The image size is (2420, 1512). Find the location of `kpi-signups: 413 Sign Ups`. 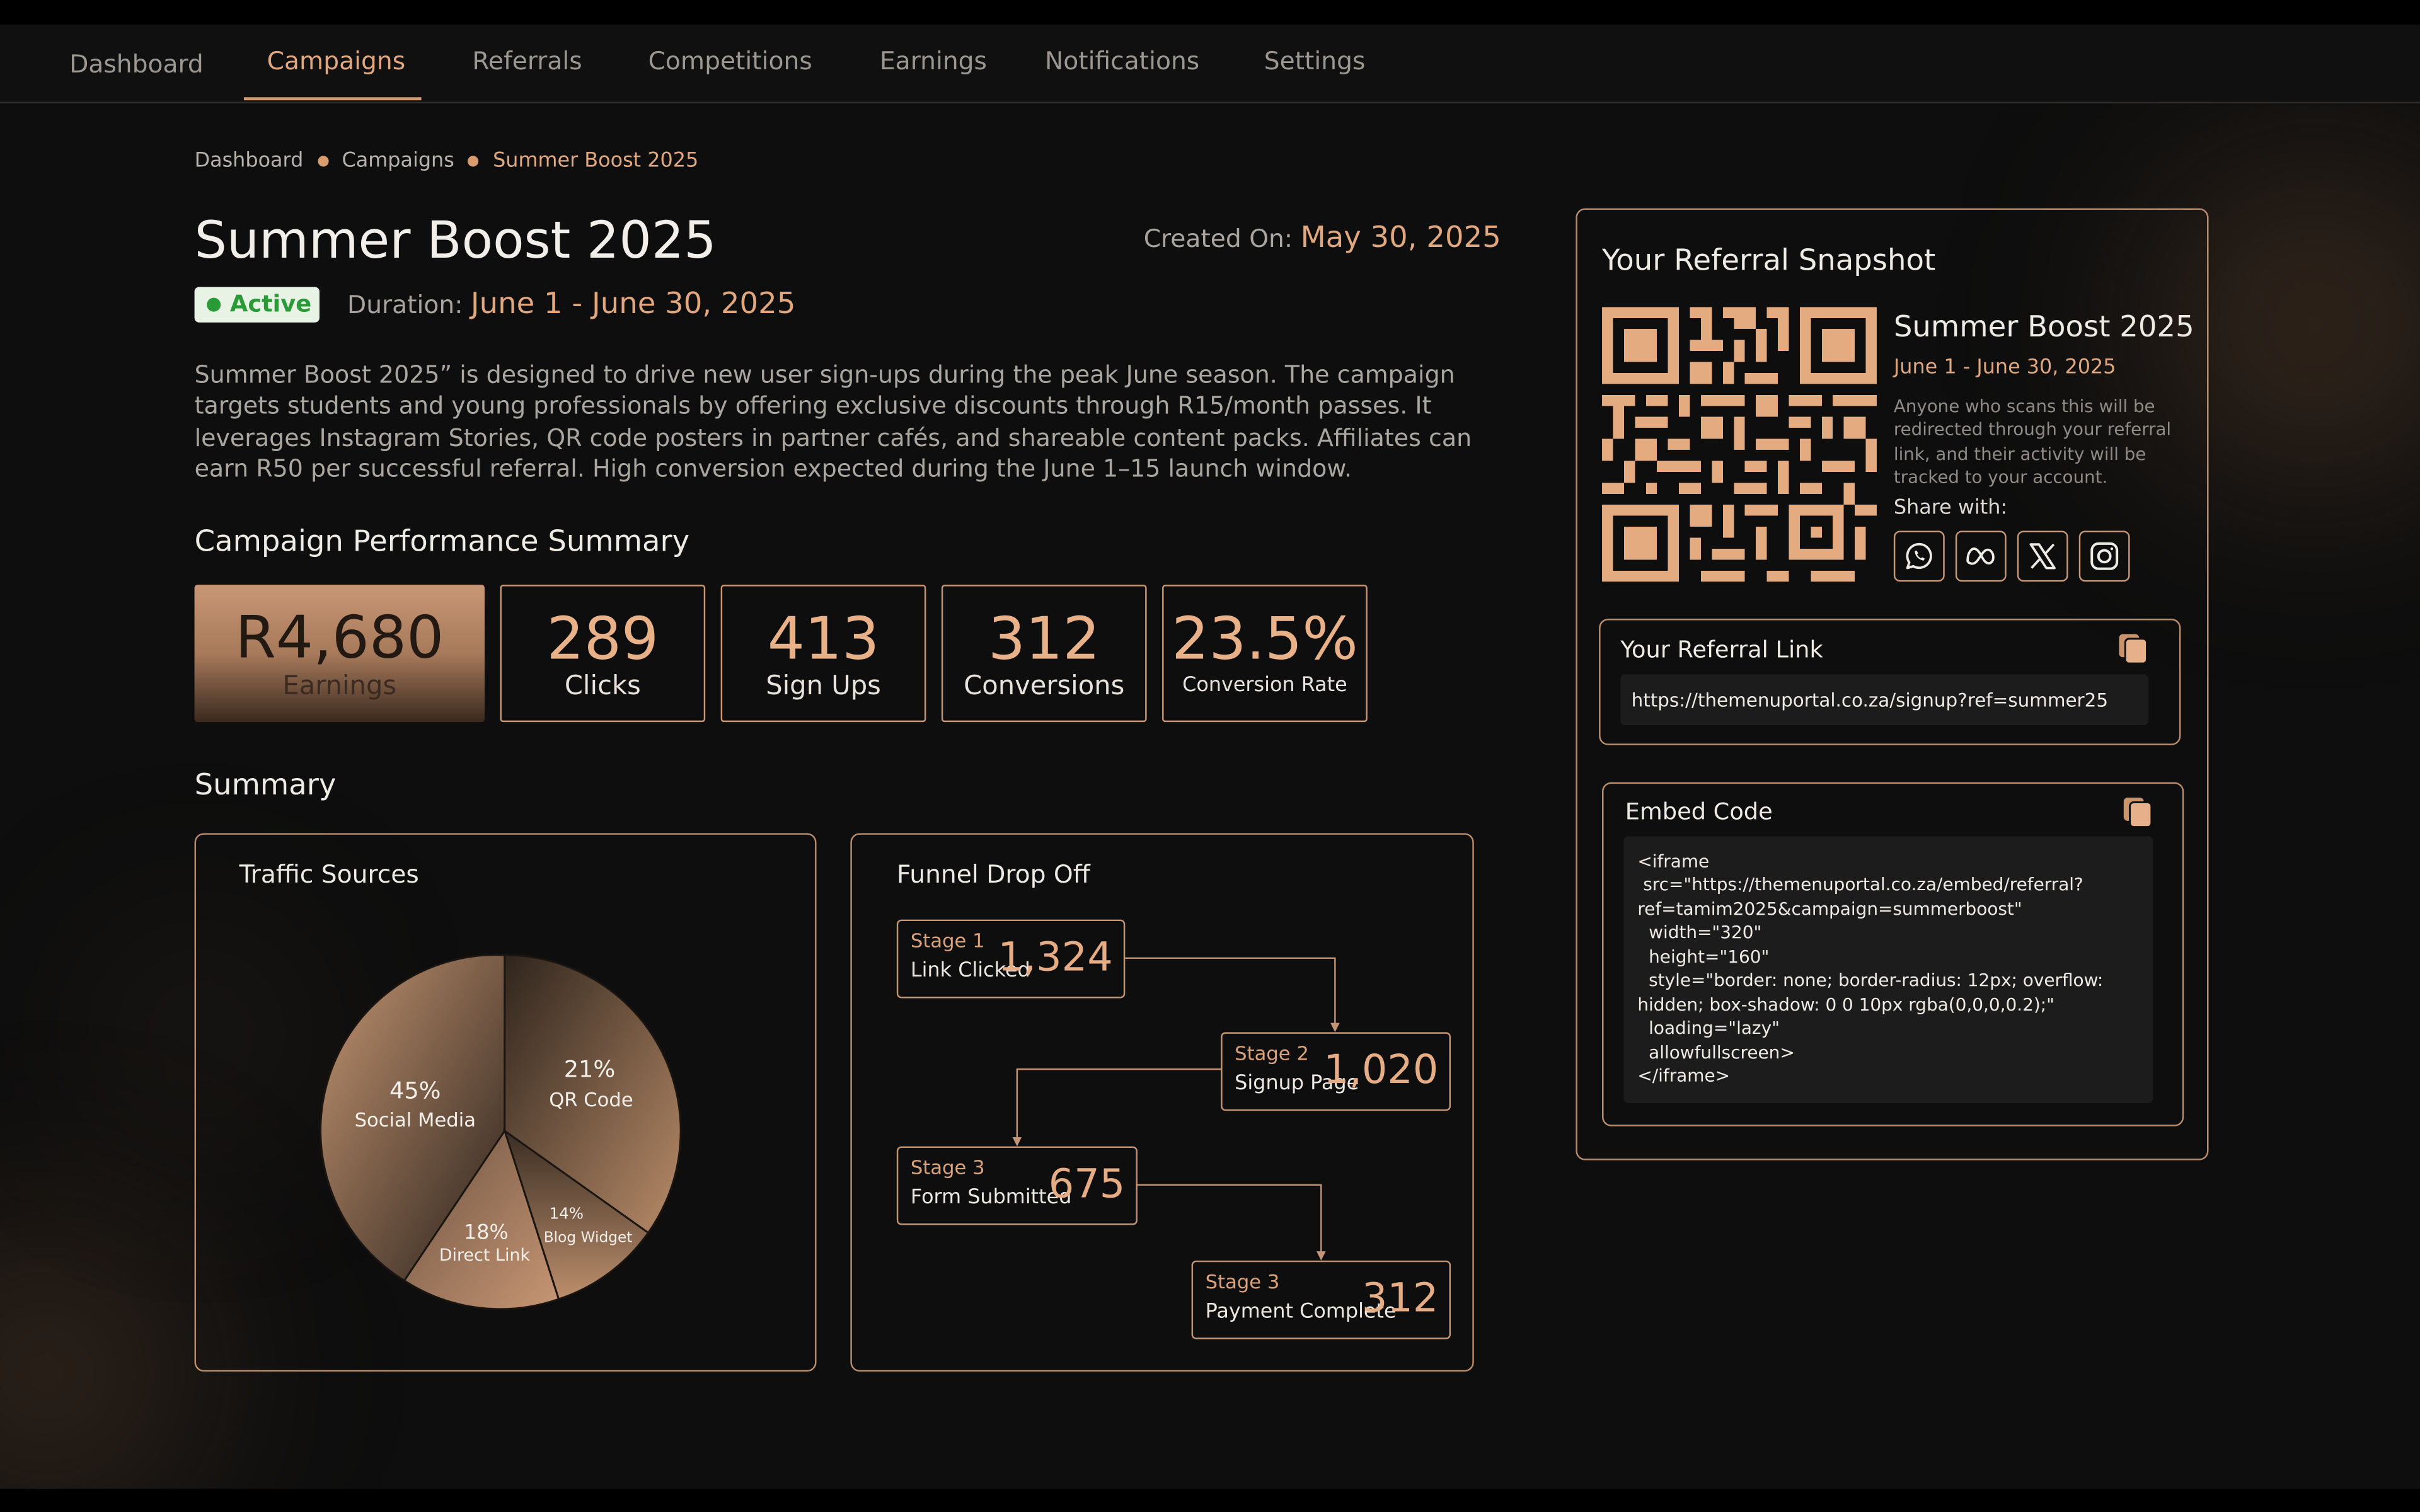

kpi-signups: 413 Sign Ups is located at coordinates (823, 654).